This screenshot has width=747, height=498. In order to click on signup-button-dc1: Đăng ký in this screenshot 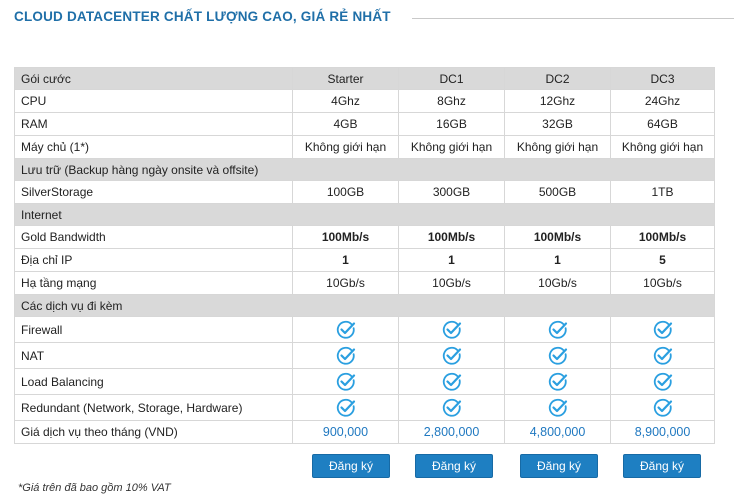, I will do `click(454, 466)`.